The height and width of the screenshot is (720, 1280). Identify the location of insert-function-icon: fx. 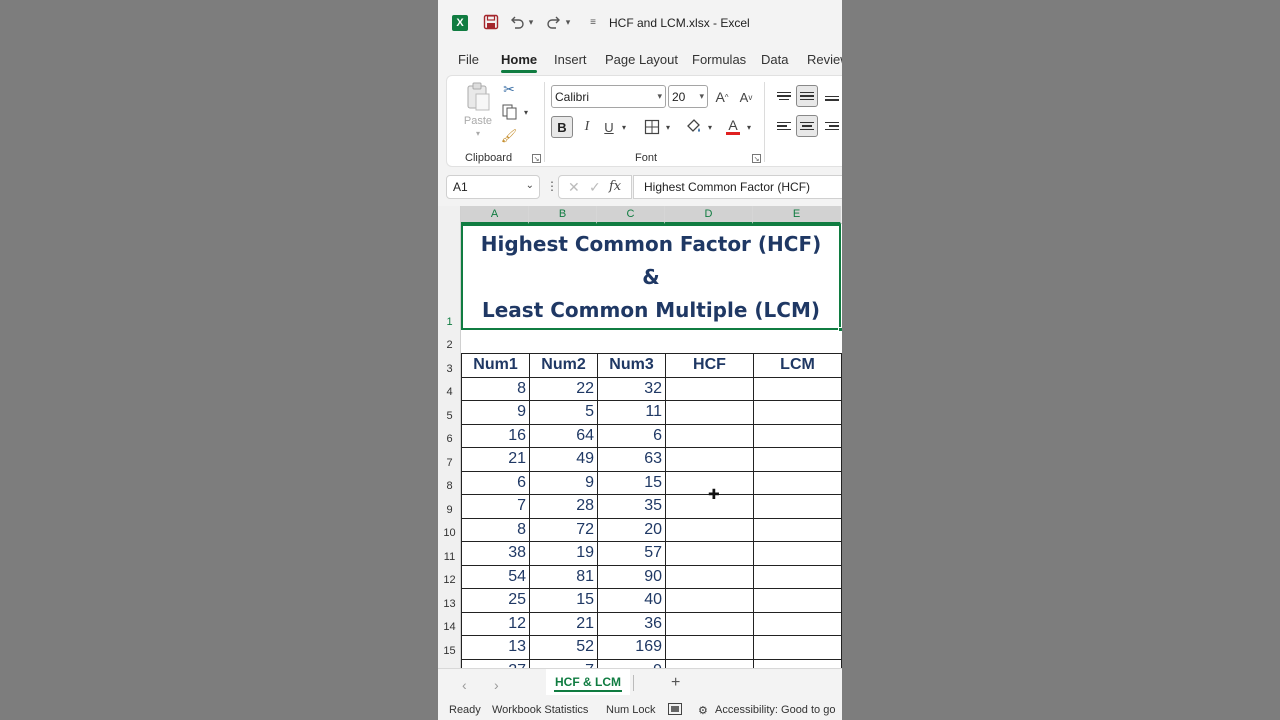
(615, 186).